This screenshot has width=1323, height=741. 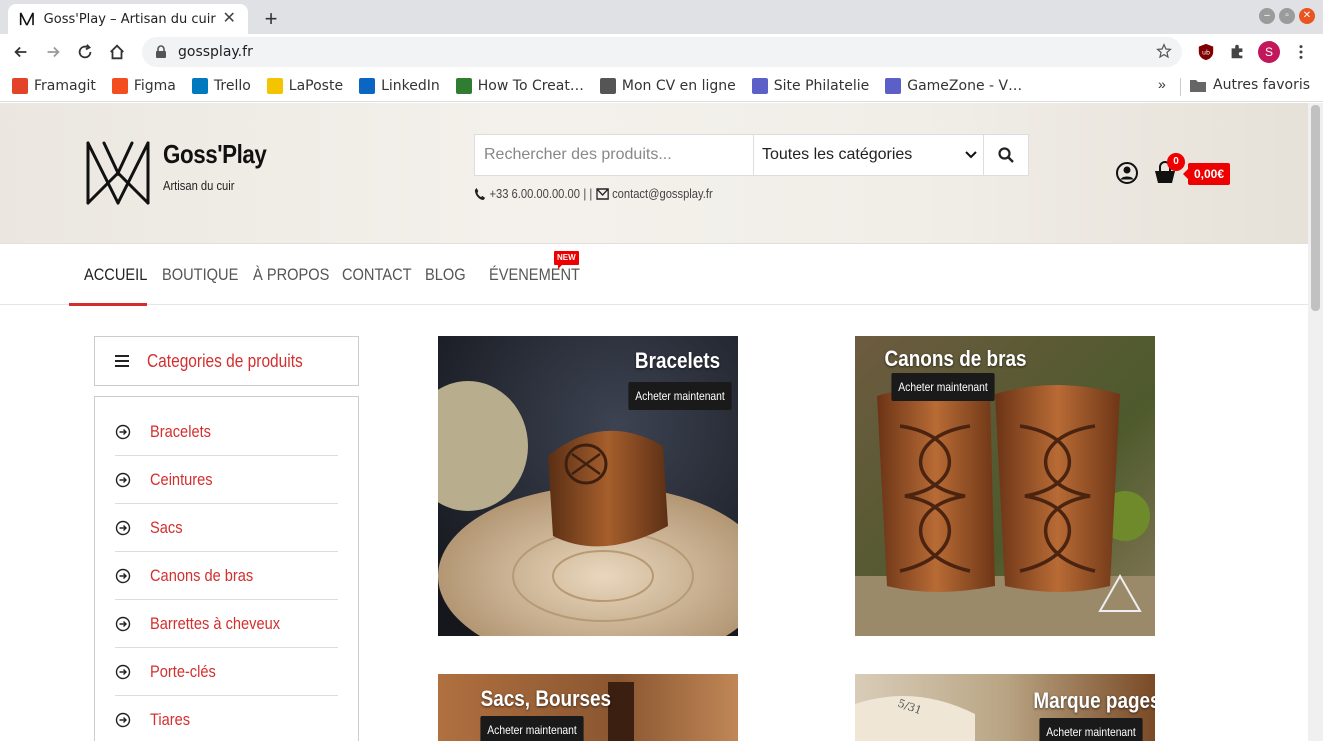 I want to click on product-title: Marque pages, so click(x=1094, y=700).